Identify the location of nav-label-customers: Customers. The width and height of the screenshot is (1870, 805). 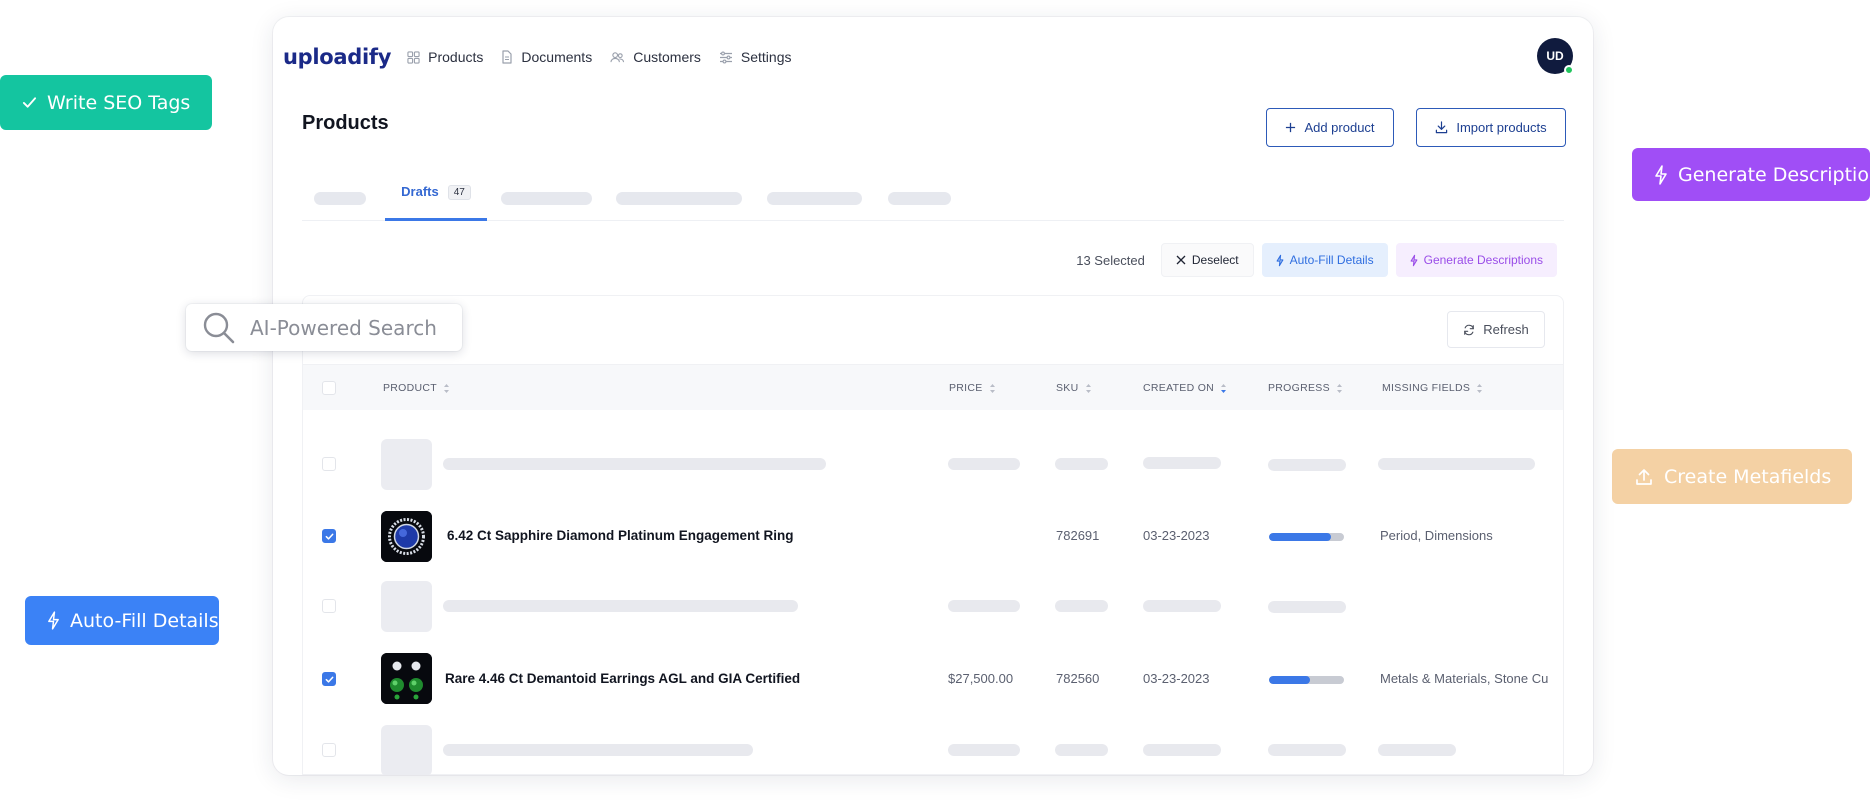
(667, 57).